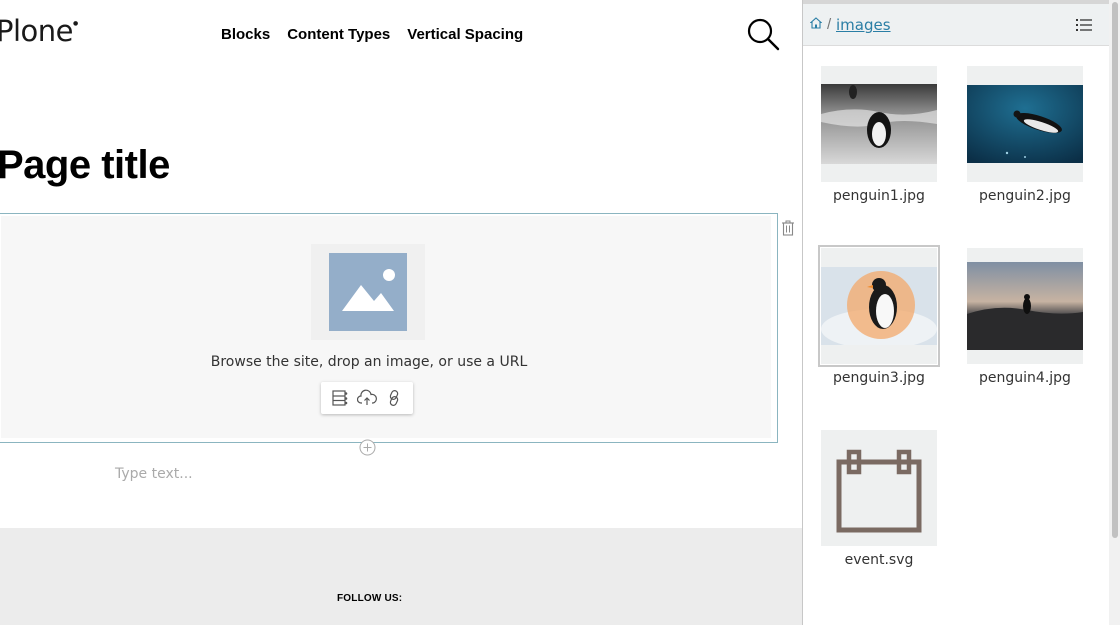 The width and height of the screenshot is (1120, 625). I want to click on penguin1-thumbnail, so click(879, 124).